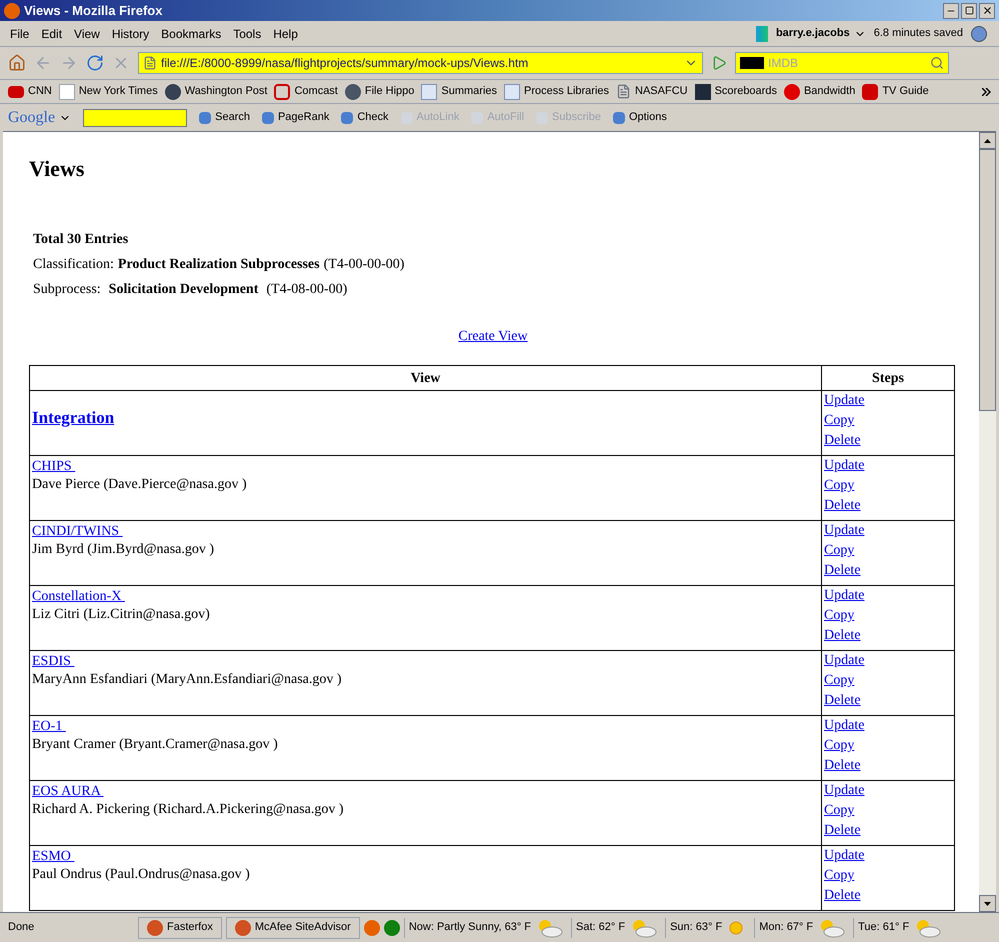 Image resolution: width=999 pixels, height=942 pixels. Describe the element at coordinates (696, 928) in the screenshot. I see `weather-text: Sun: 63° F` at that location.